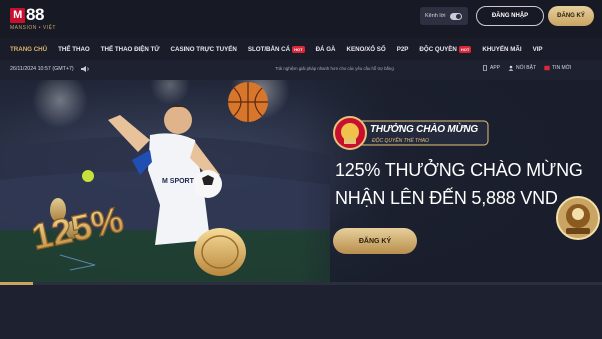  What do you see at coordinates (84, 69) in the screenshot?
I see `speaker-icon` at bounding box center [84, 69].